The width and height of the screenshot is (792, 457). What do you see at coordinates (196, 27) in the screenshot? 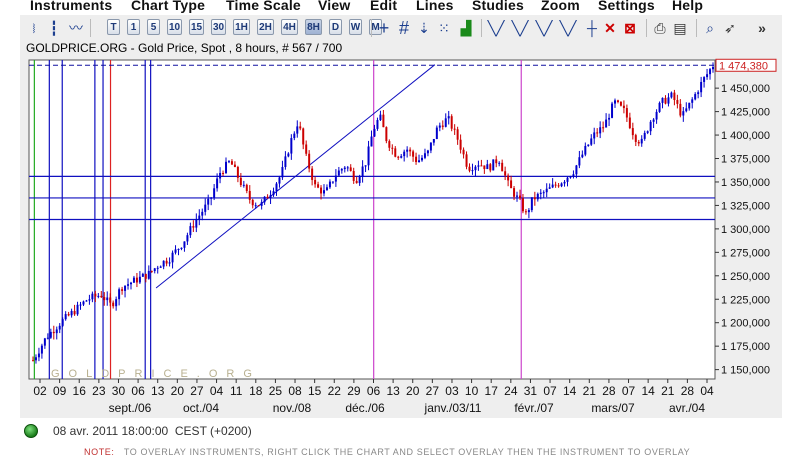
I see `period-button-15: 15` at bounding box center [196, 27].